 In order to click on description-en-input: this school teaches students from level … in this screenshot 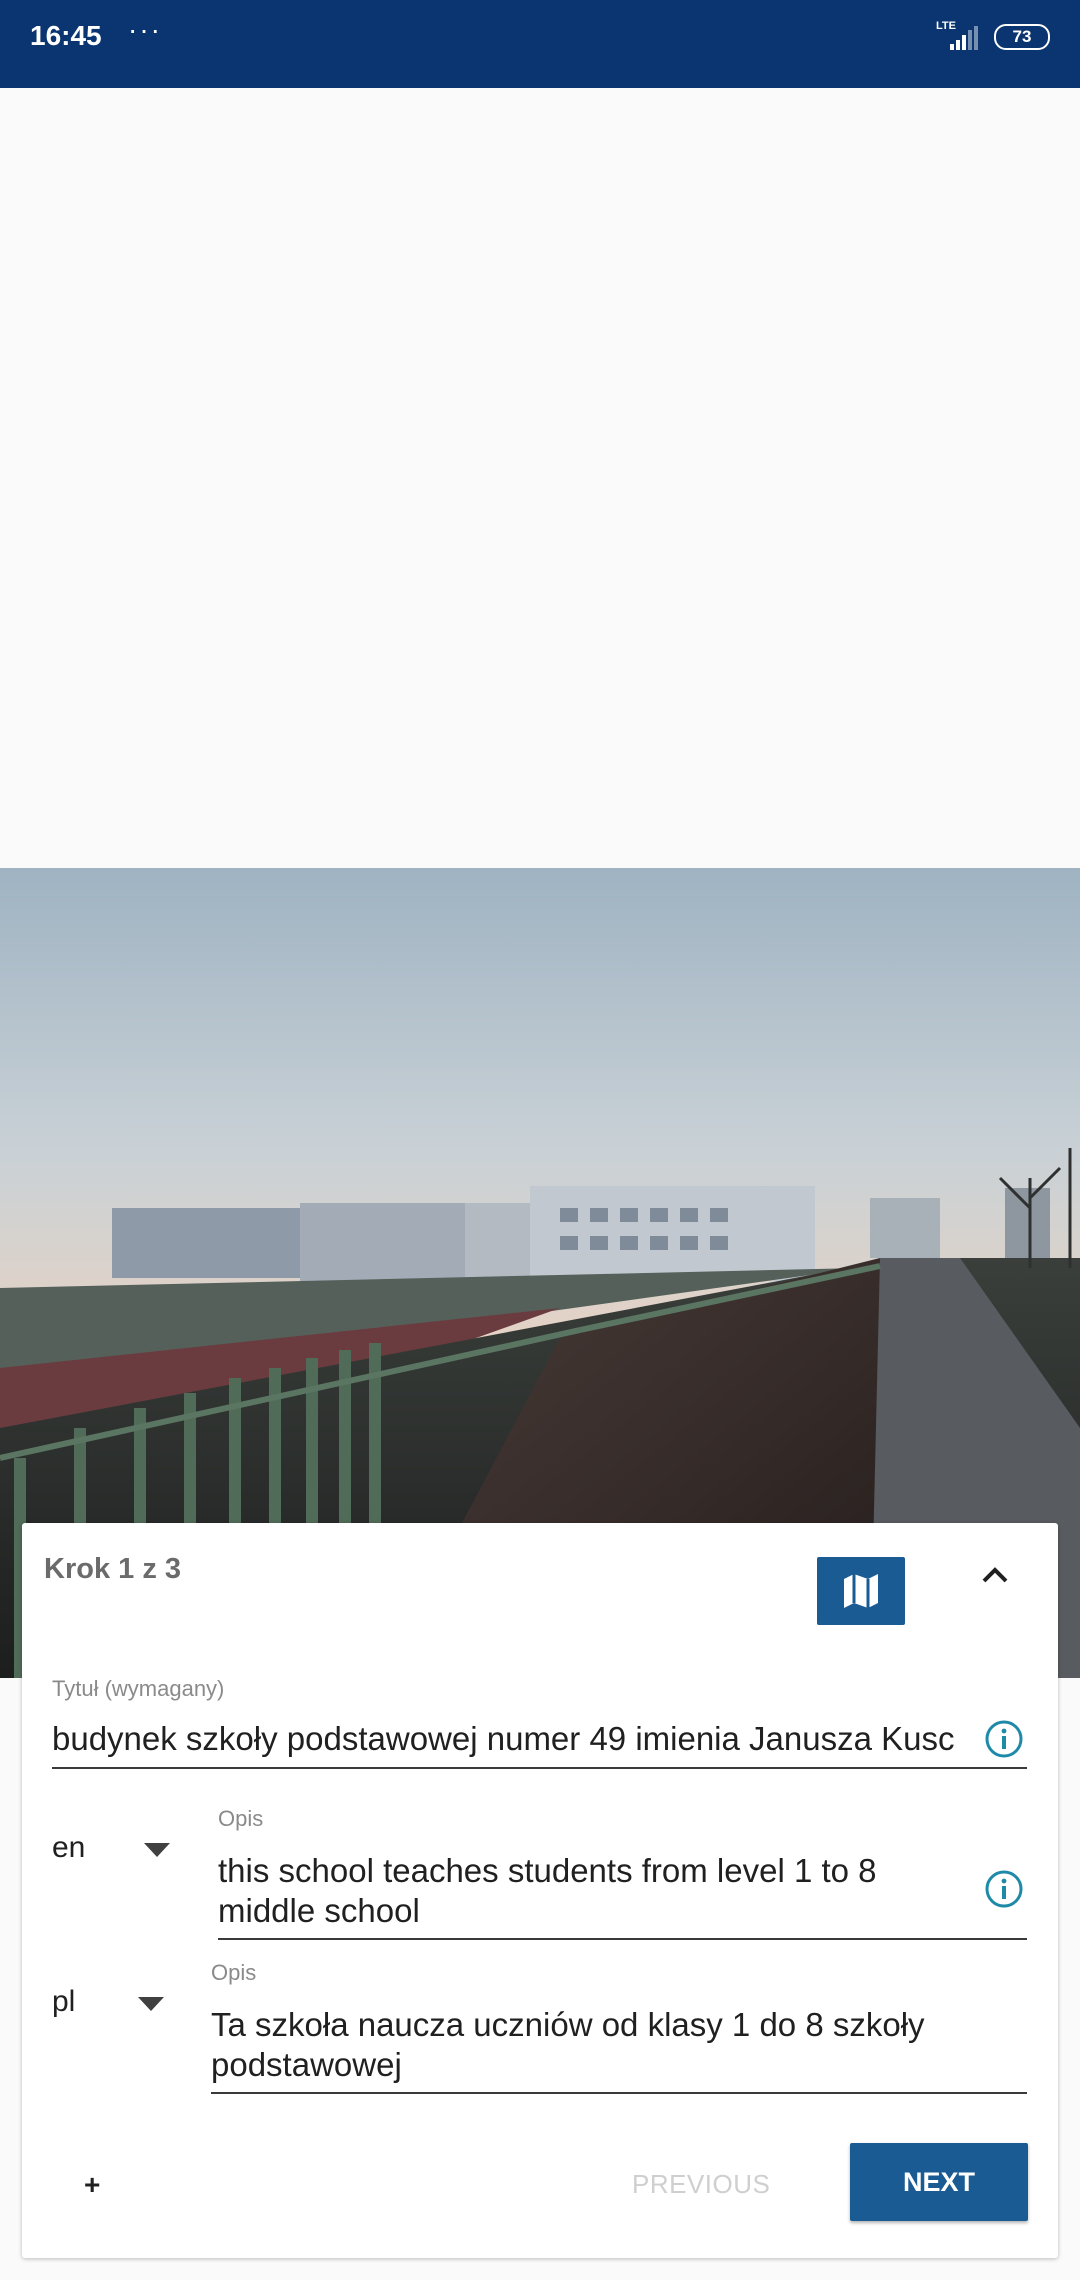, I will do `click(588, 1891)`.